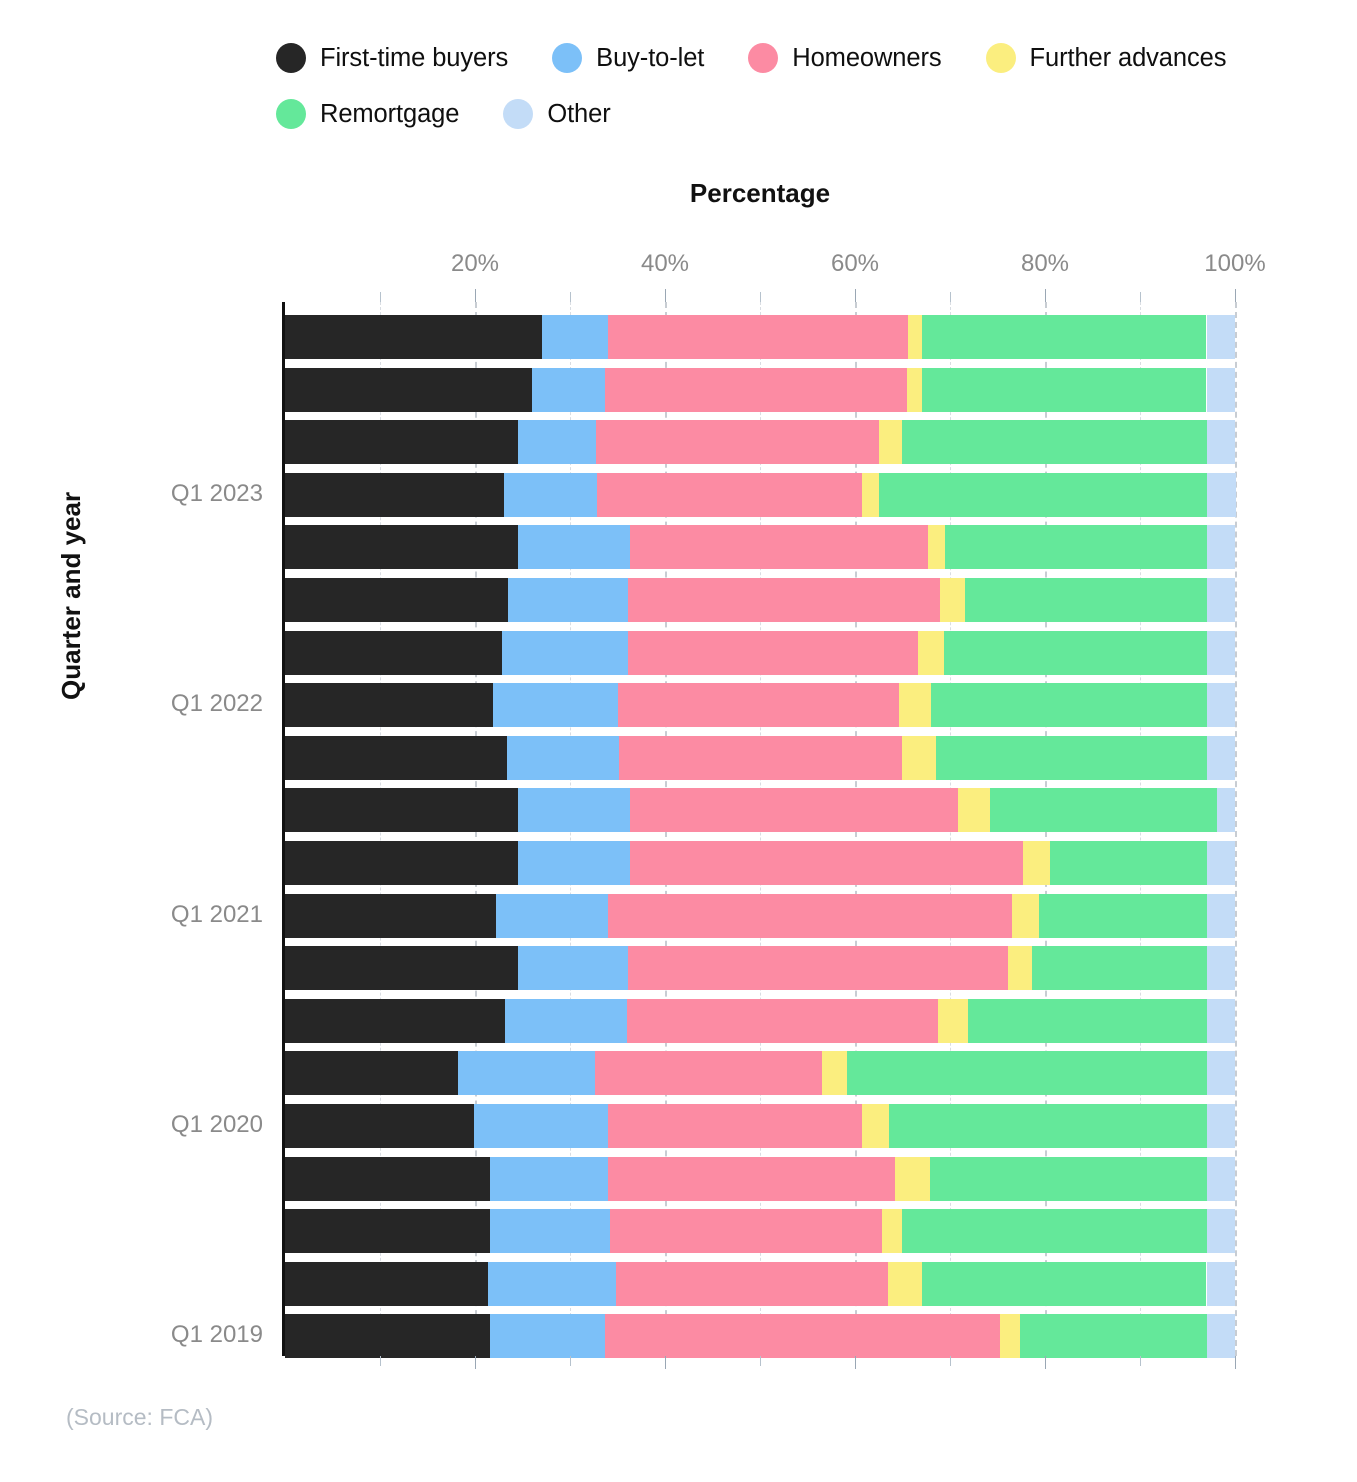  I want to click on legend-item: Other, so click(557, 114).